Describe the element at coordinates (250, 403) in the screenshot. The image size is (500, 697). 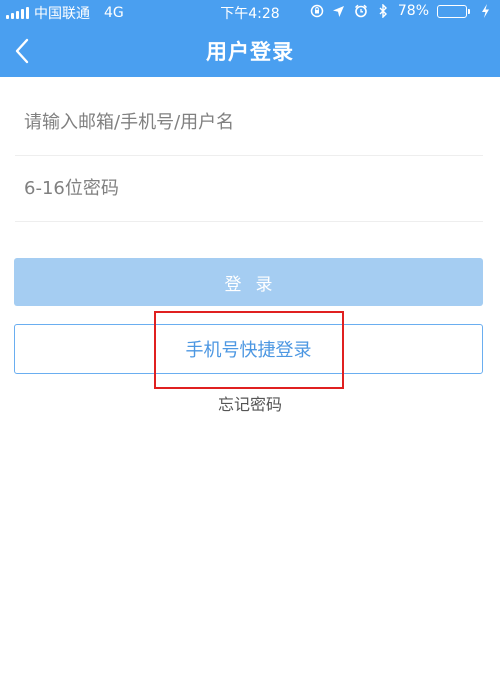
I see `forgot-password-link: 忘记密码` at that location.